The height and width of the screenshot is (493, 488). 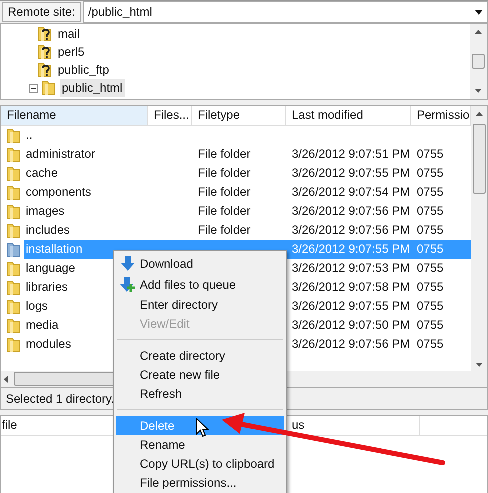 What do you see at coordinates (54, 249) in the screenshot?
I see `table-cell: installation` at bounding box center [54, 249].